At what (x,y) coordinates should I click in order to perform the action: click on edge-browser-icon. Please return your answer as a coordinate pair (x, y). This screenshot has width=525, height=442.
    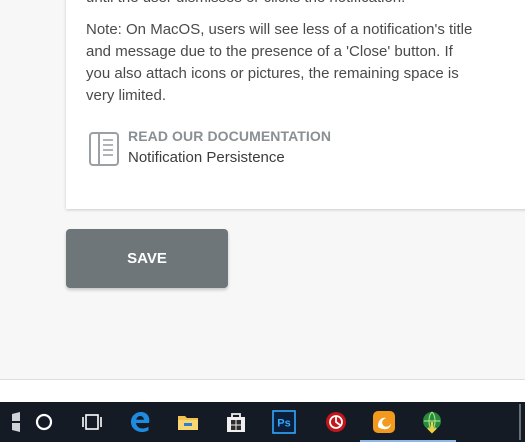
    Looking at the image, I should click on (140, 422).